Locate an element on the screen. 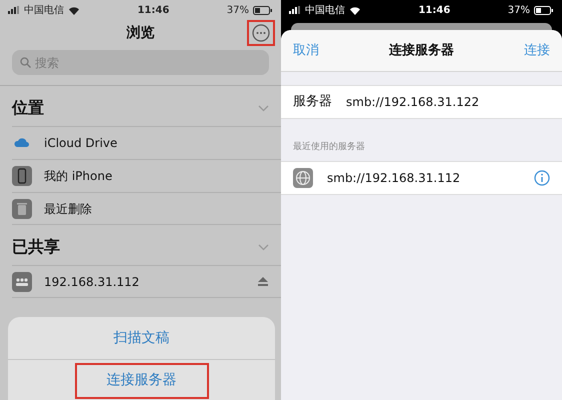  more-button is located at coordinates (261, 33).